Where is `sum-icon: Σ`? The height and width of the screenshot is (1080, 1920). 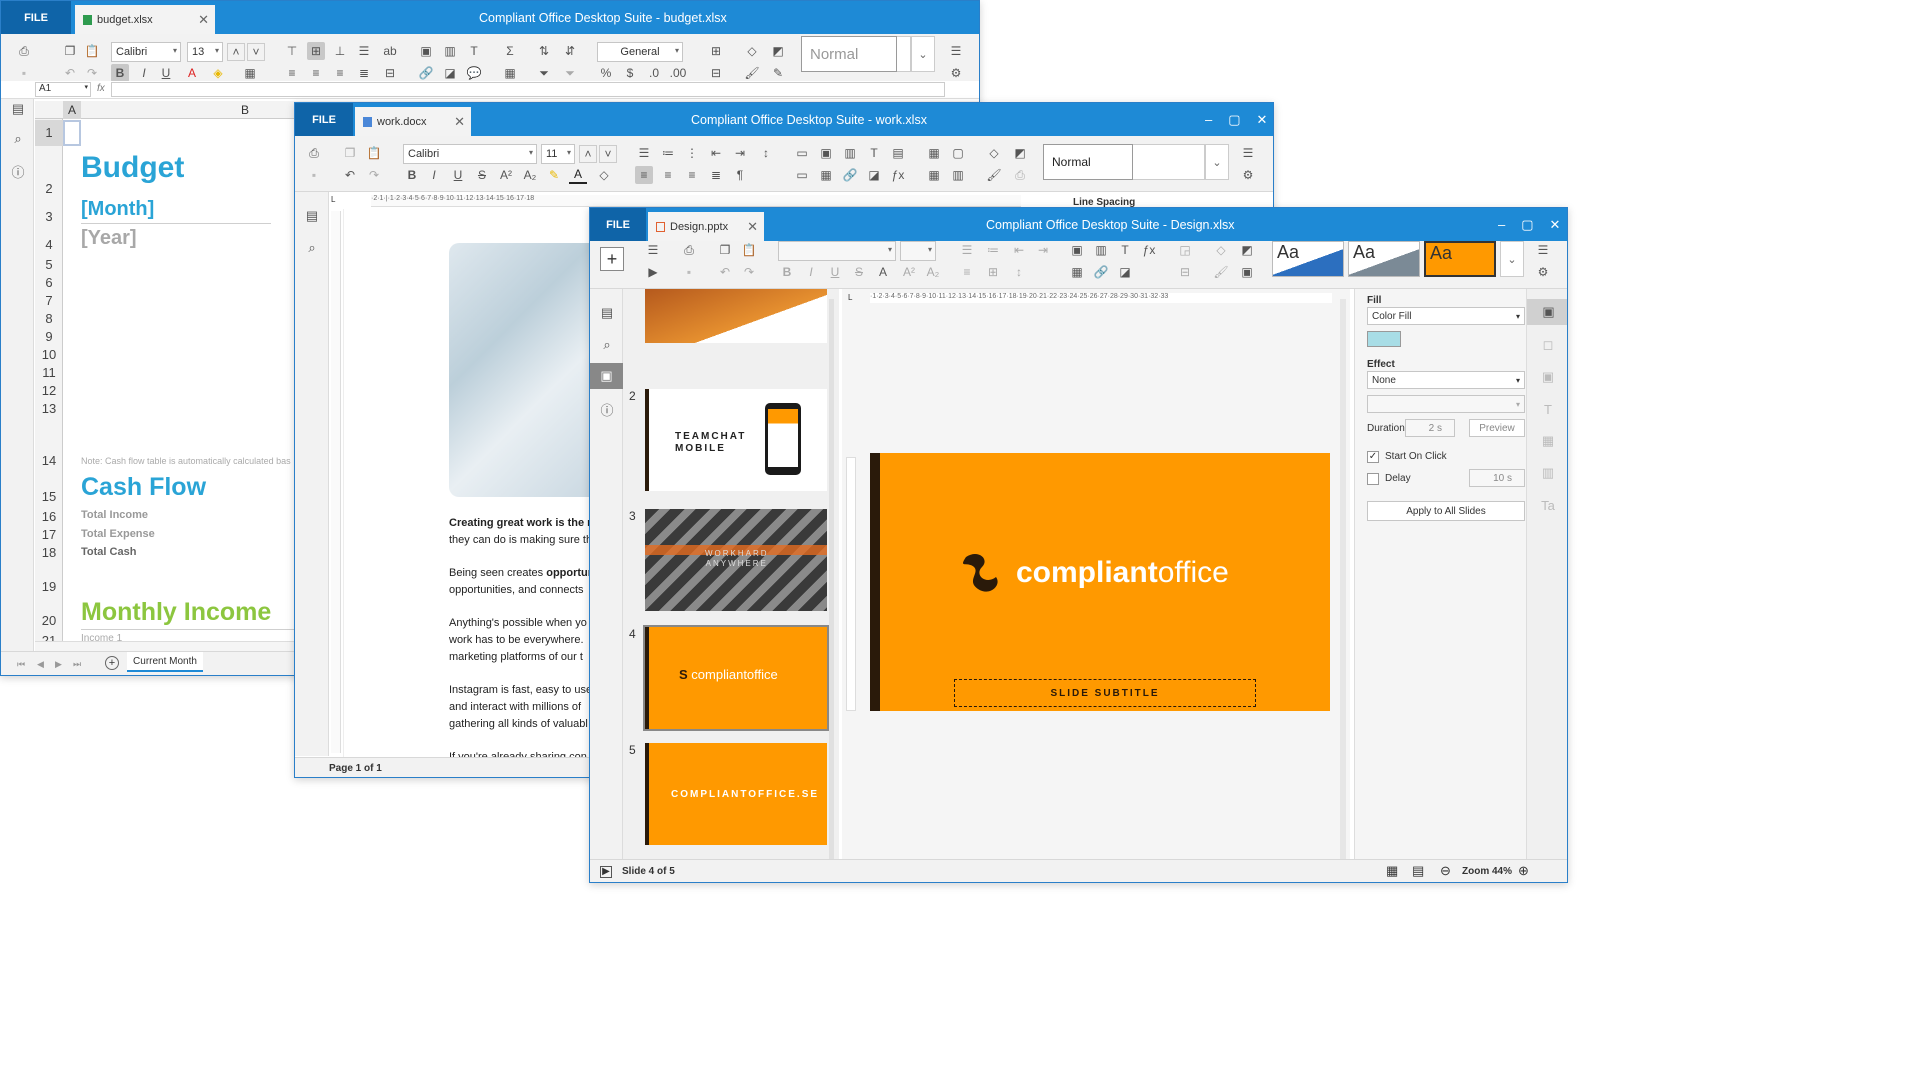 sum-icon: Σ is located at coordinates (510, 51).